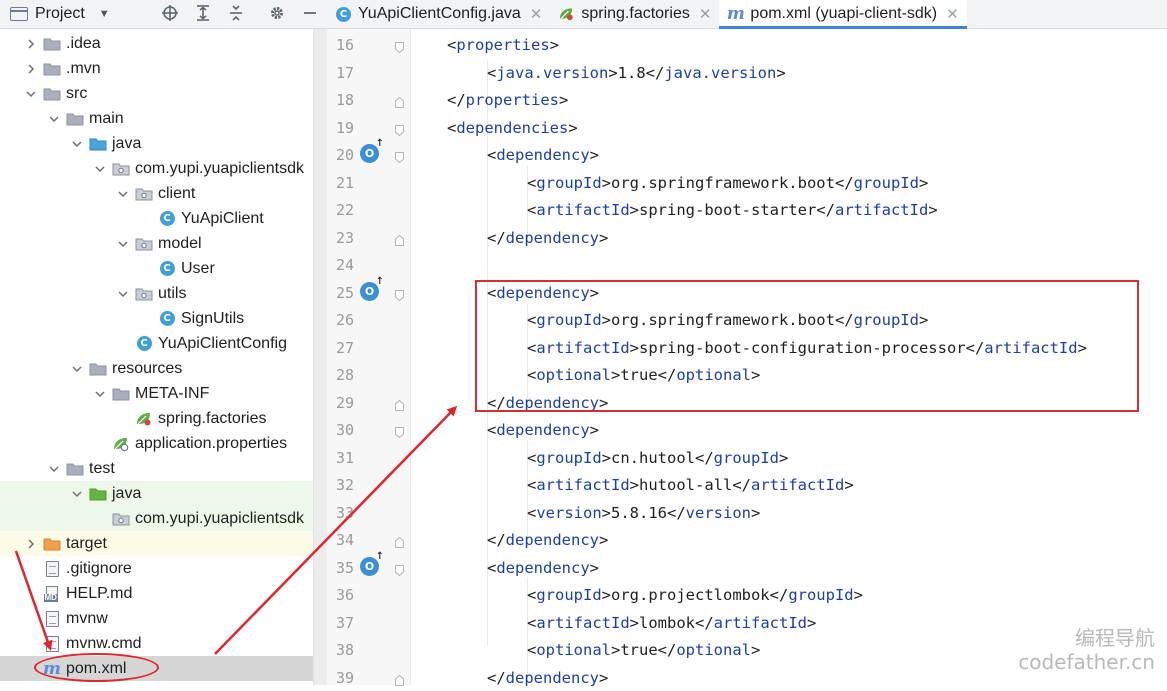 Image resolution: width=1167 pixels, height=691 pixels. Describe the element at coordinates (156, 43) in the screenshot. I see `tree-item: .idea` at that location.